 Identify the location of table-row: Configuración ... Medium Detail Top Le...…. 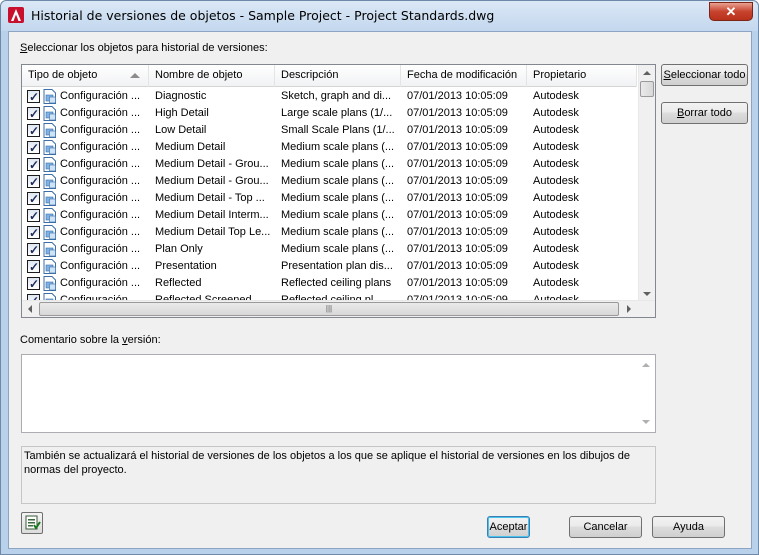
(329, 232).